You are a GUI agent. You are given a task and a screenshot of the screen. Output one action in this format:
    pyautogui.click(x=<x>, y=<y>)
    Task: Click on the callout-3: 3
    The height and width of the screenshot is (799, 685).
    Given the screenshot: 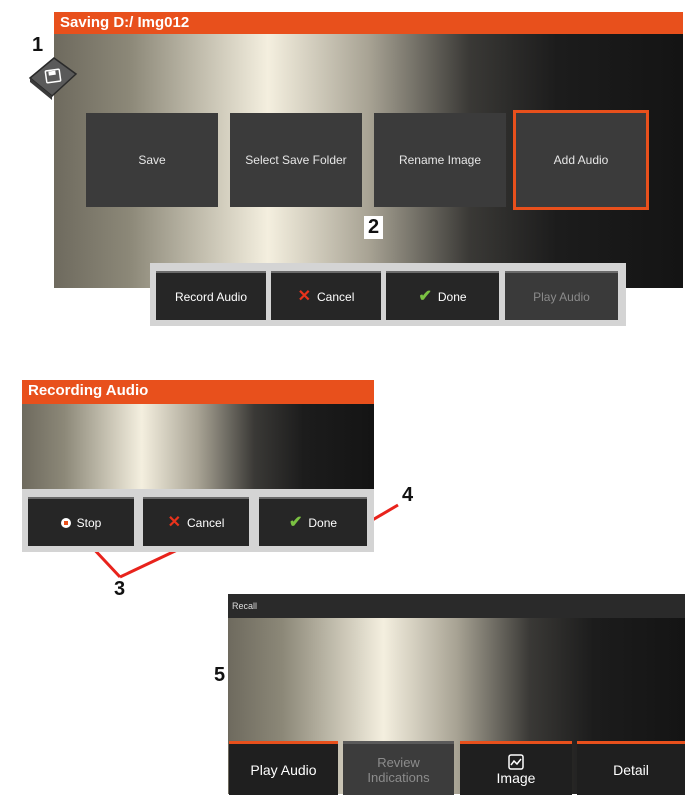 What is the action you would take?
    pyautogui.click(x=120, y=589)
    